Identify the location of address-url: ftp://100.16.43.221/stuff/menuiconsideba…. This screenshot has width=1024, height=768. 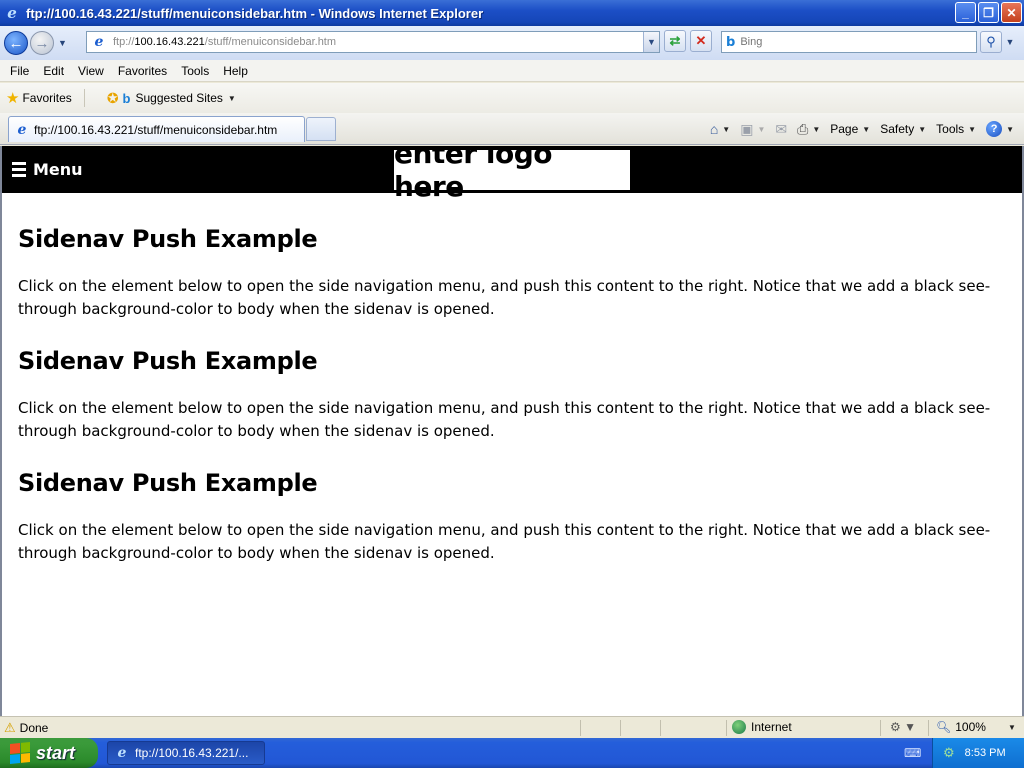
(224, 42).